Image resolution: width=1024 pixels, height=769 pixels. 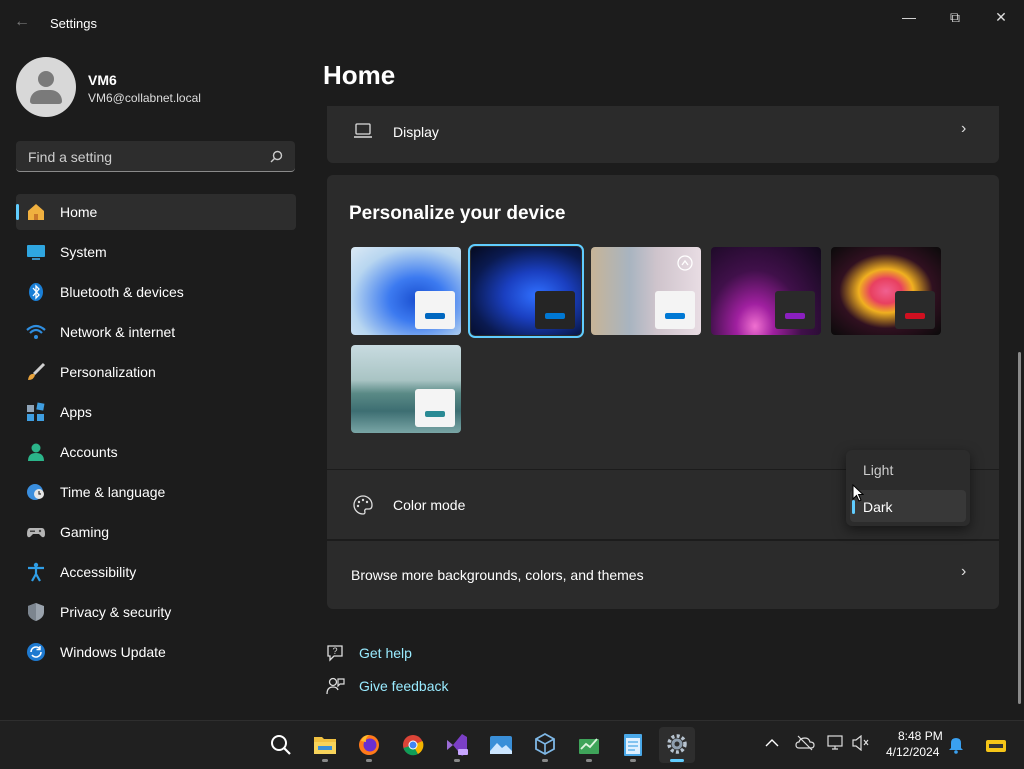 I want to click on apps-icon, so click(x=36, y=411).